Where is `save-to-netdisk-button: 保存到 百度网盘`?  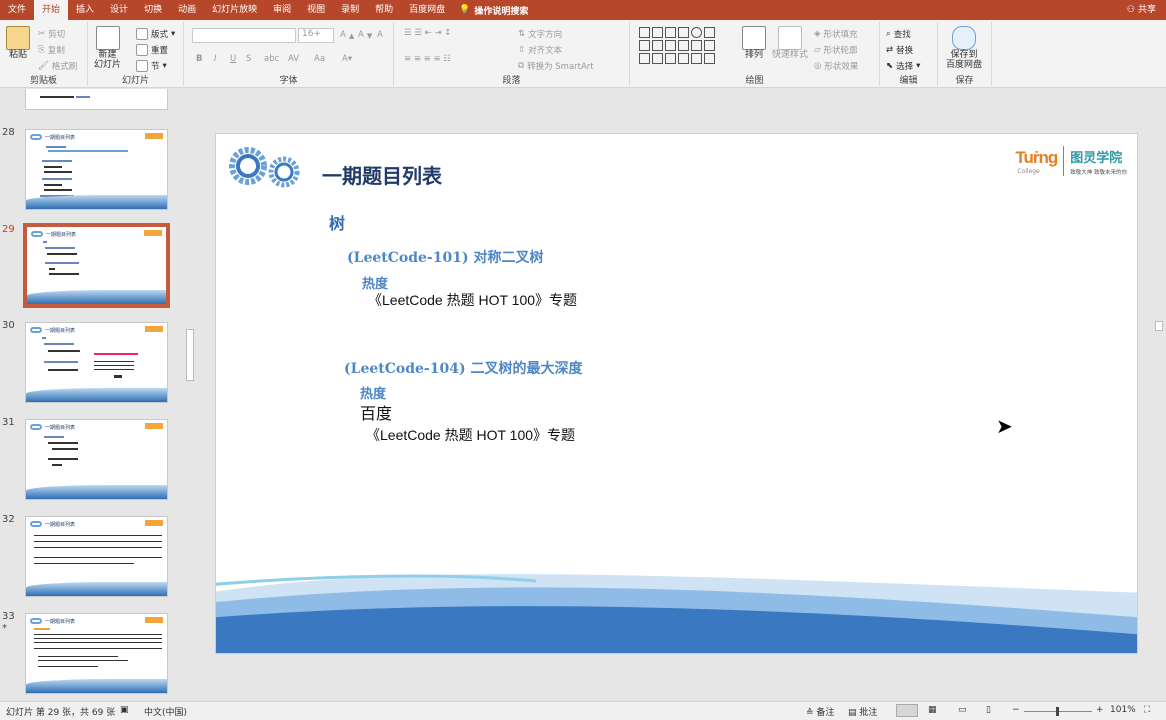
save-to-netdisk-button: 保存到 百度网盘 is located at coordinates (964, 48).